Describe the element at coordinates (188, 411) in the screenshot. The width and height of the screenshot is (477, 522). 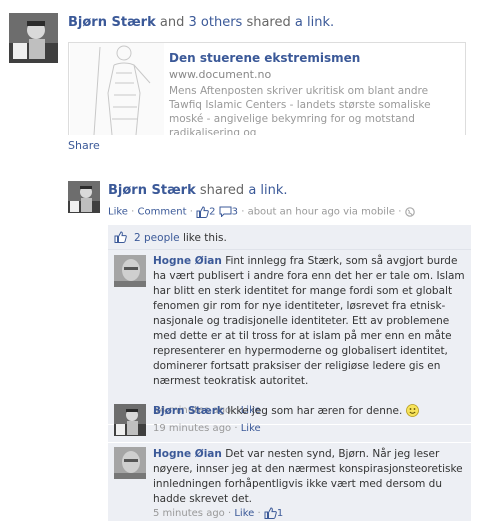
I see `comment-author-link: Bjørn Stærk` at that location.